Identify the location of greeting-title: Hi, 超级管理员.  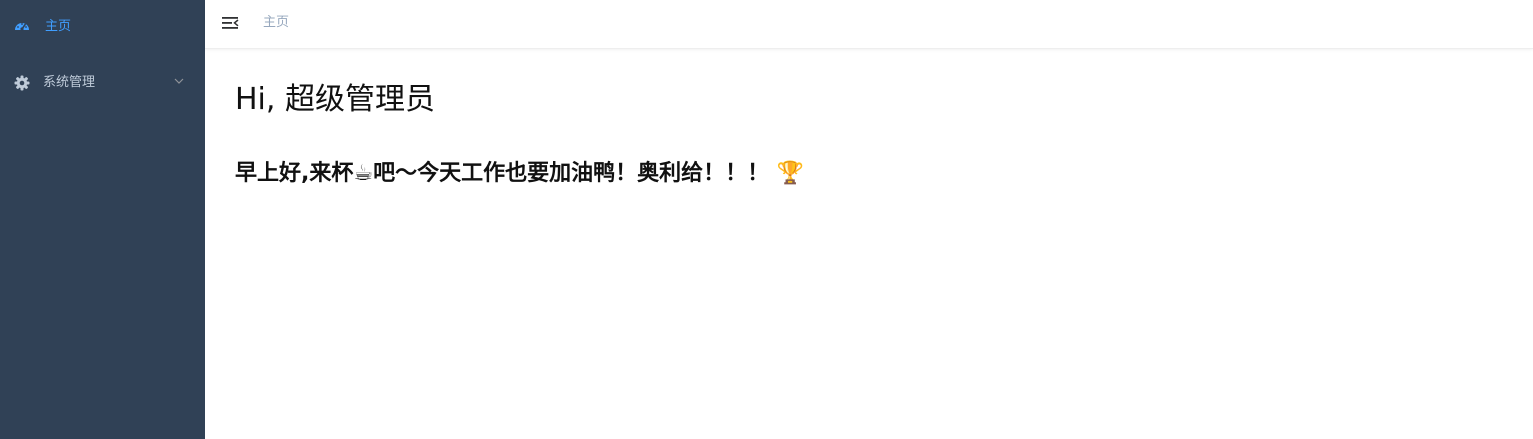
(335, 99).